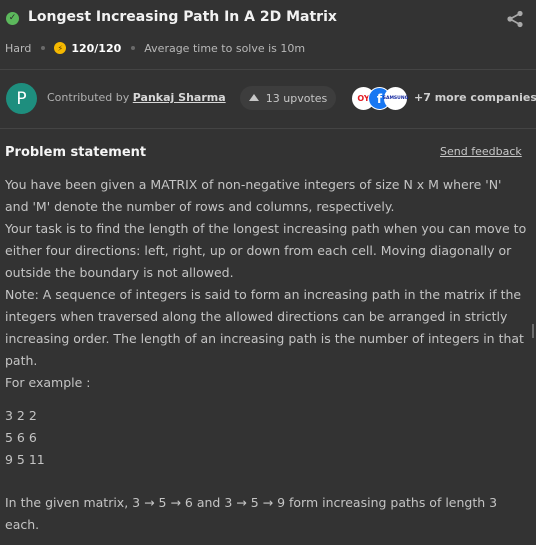 The height and width of the screenshot is (545, 536). Describe the element at coordinates (96, 48) in the screenshot. I see `score-label: 120/120` at that location.